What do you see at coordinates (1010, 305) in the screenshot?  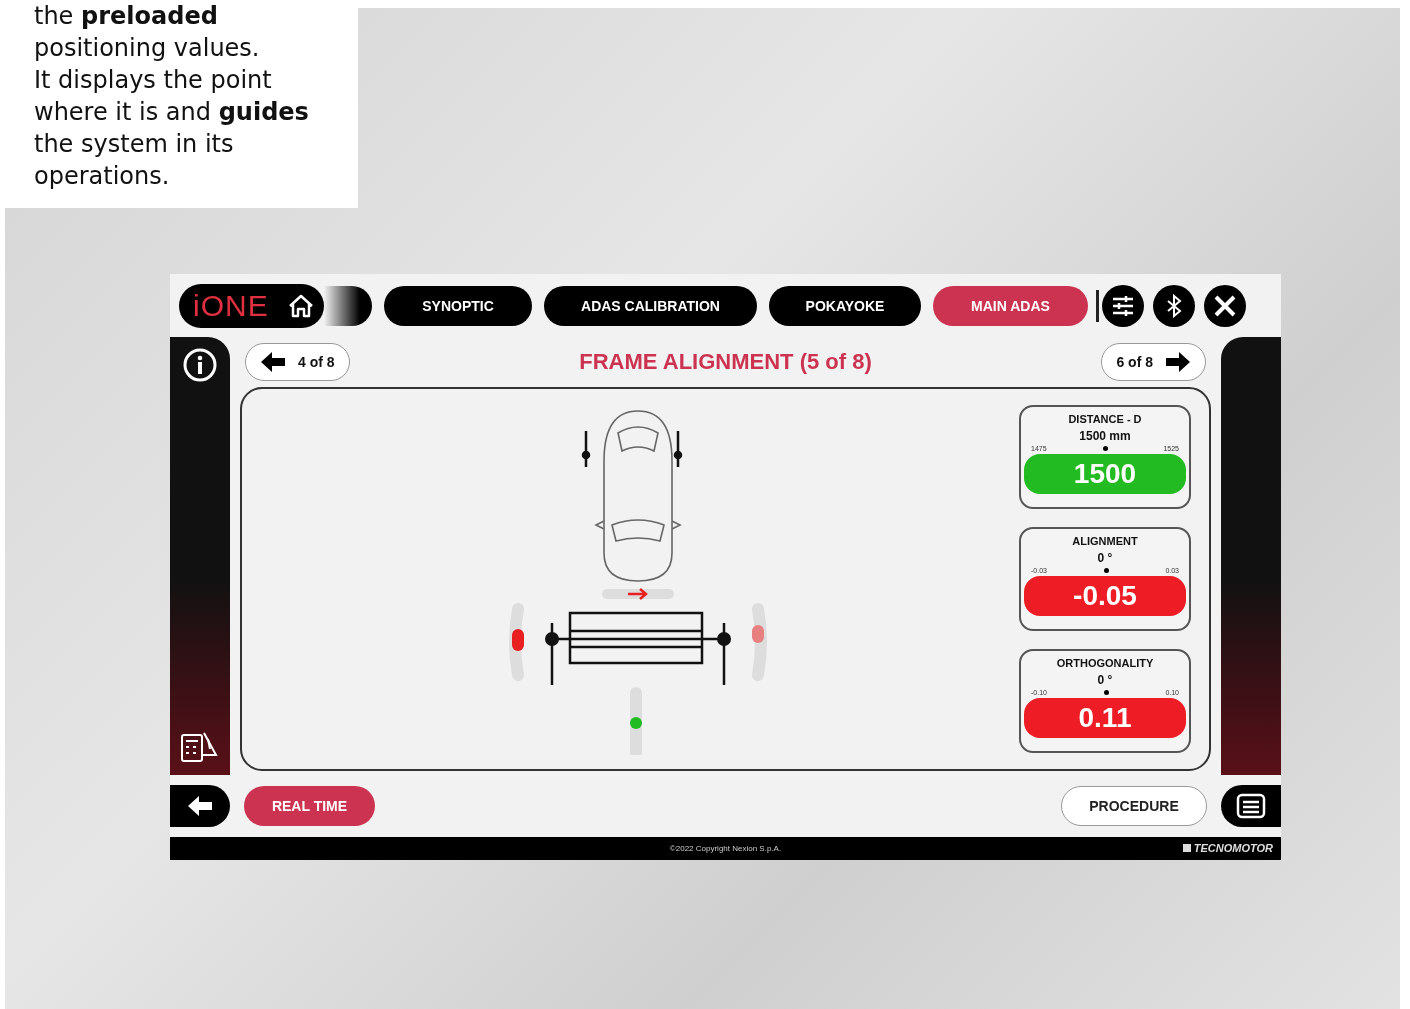 I see `tab: MAIN ADAS` at bounding box center [1010, 305].